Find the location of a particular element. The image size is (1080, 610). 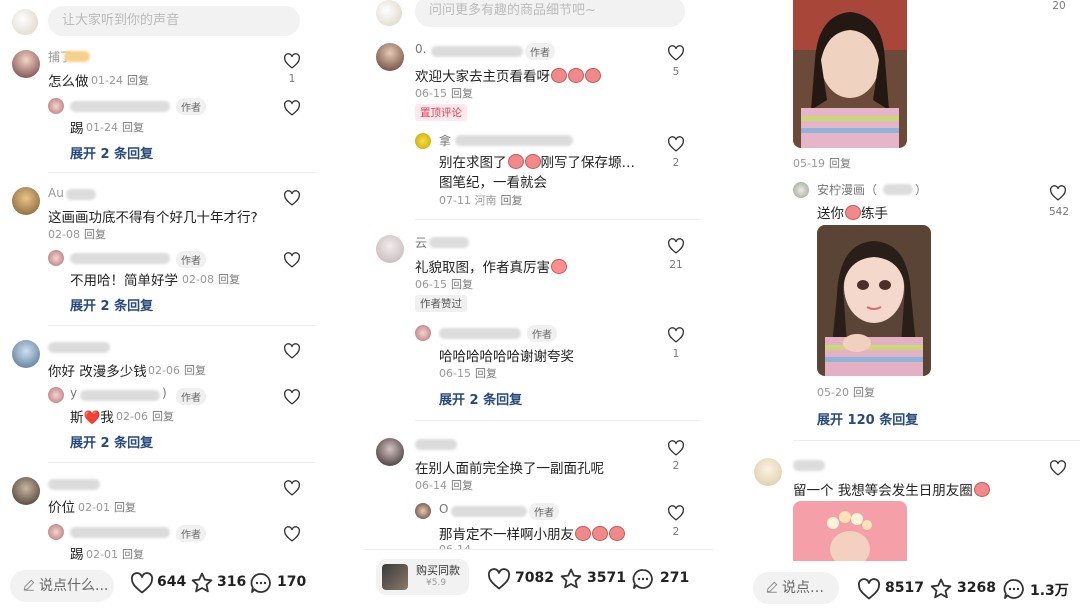

comment-input: 问问更多有趣的商品细节吧~ is located at coordinates (550, 13).